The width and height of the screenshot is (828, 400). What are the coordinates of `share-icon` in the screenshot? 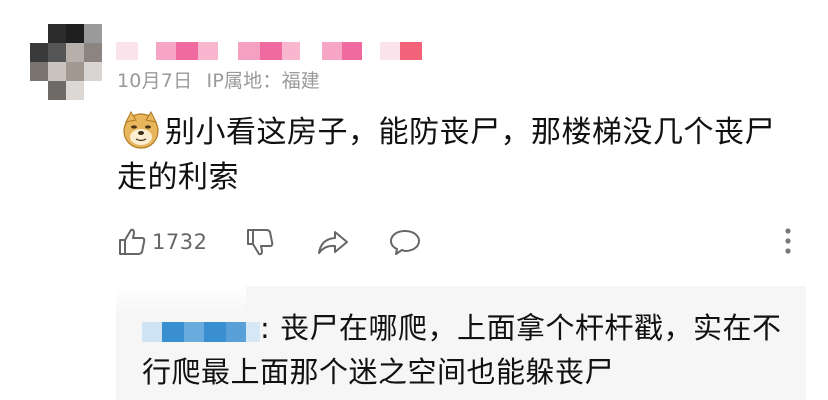 It's located at (333, 242).